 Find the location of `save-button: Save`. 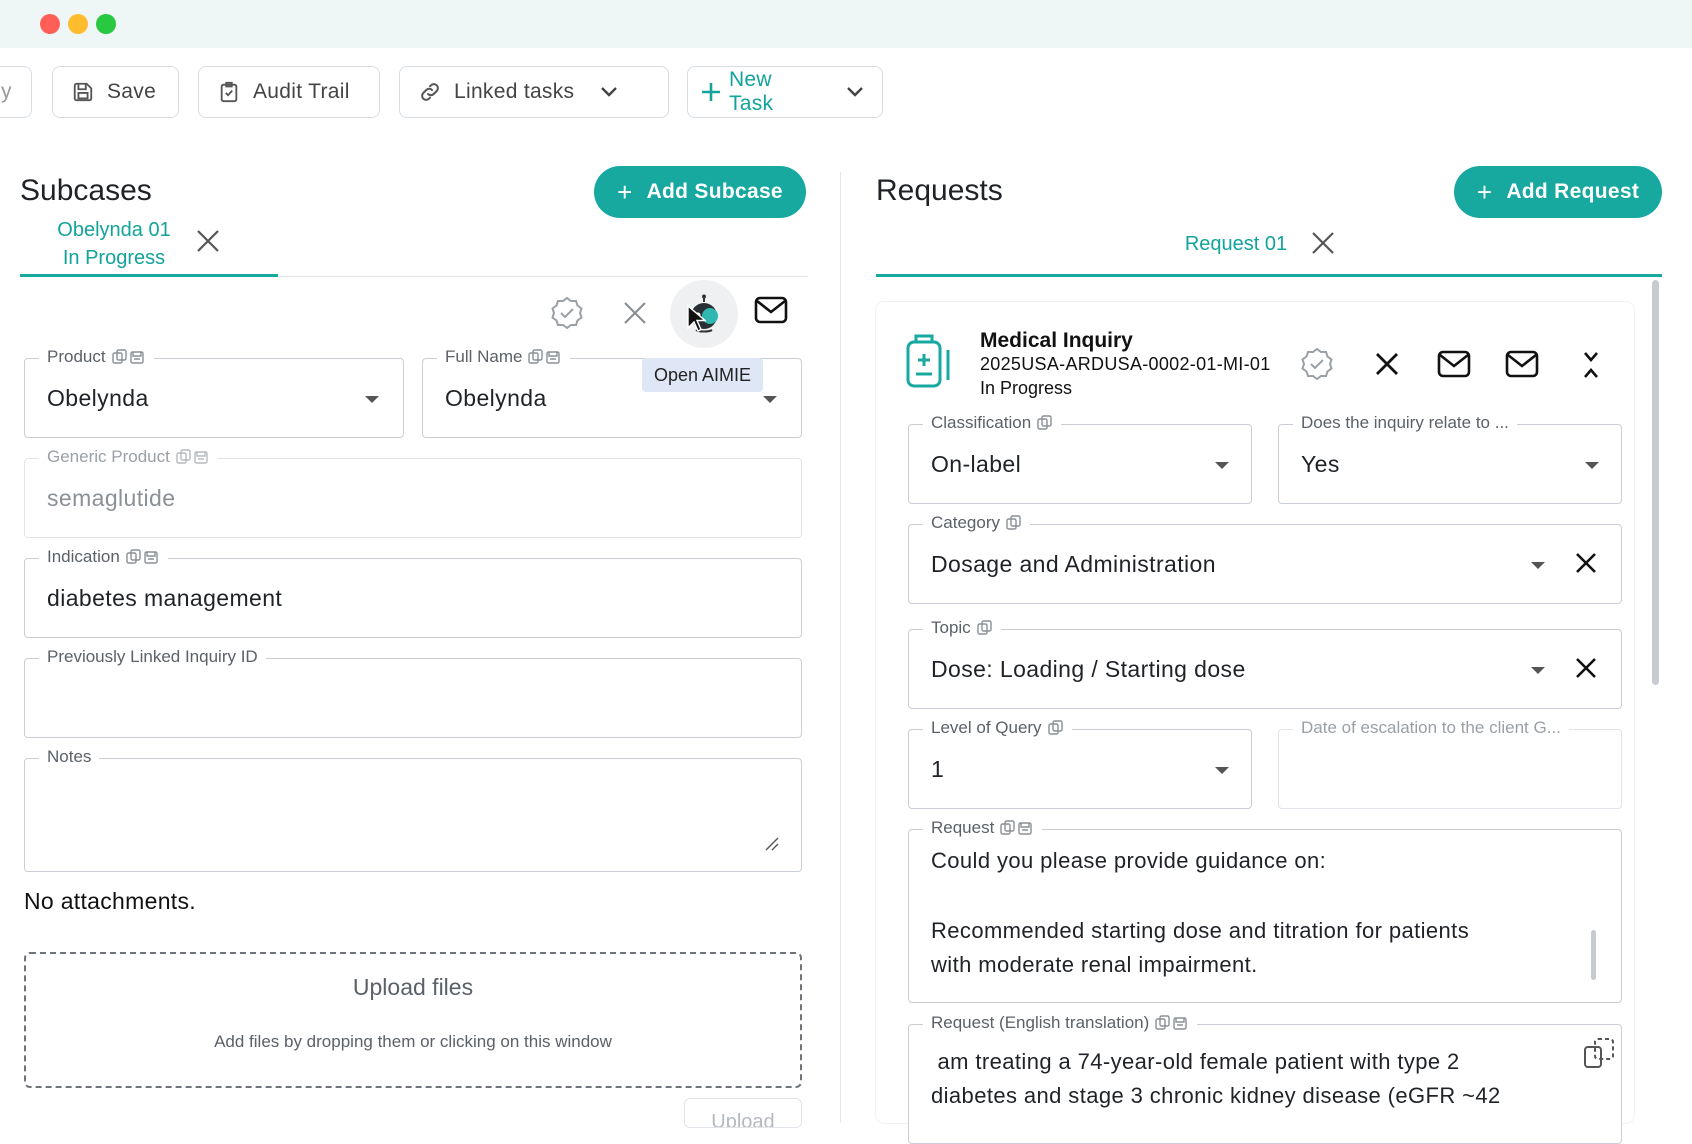

save-button: Save is located at coordinates (115, 92).